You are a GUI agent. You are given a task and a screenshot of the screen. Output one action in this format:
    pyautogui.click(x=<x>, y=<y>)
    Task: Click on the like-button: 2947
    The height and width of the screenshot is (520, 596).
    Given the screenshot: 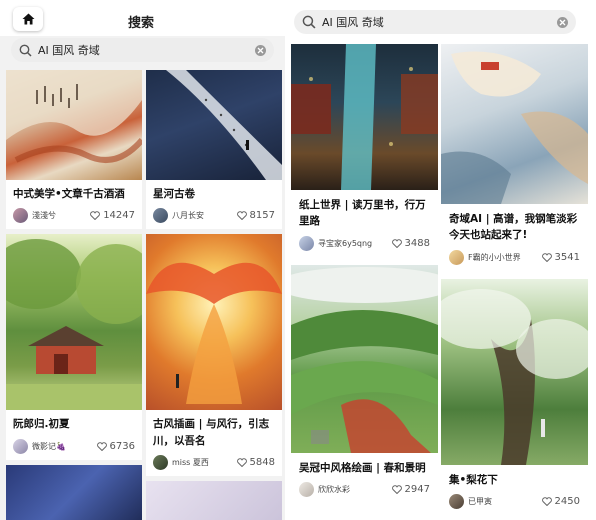 What is the action you would take?
    pyautogui.click(x=410, y=489)
    